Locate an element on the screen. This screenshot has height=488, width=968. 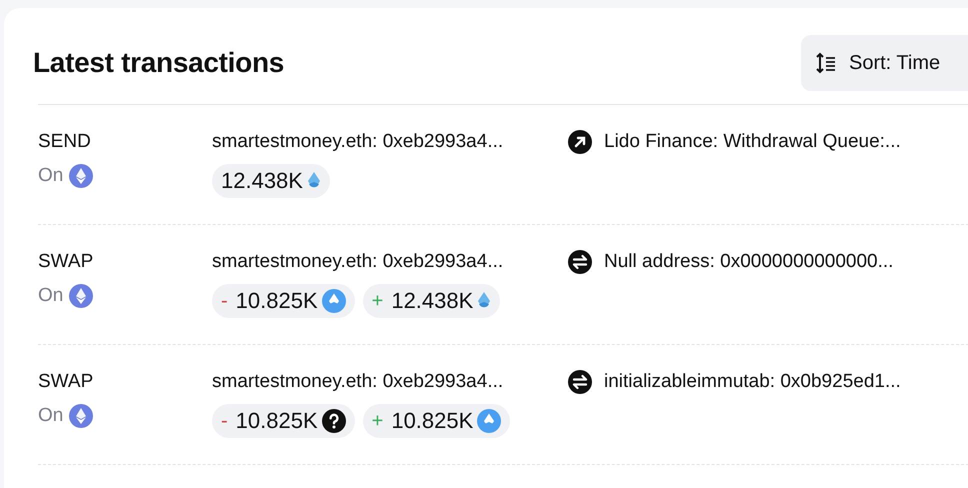
sort-button: Sort: Time is located at coordinates (884, 63).